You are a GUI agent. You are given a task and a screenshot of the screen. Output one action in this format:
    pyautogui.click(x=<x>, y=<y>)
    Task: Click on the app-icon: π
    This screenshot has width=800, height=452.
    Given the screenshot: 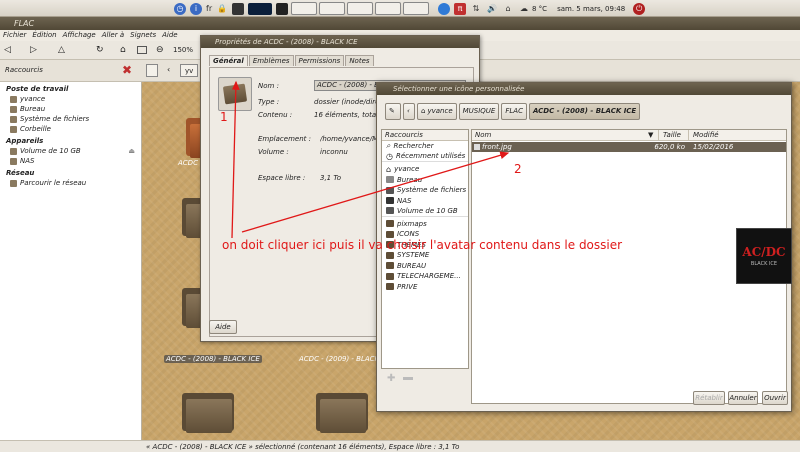 What is the action you would take?
    pyautogui.click(x=460, y=8)
    